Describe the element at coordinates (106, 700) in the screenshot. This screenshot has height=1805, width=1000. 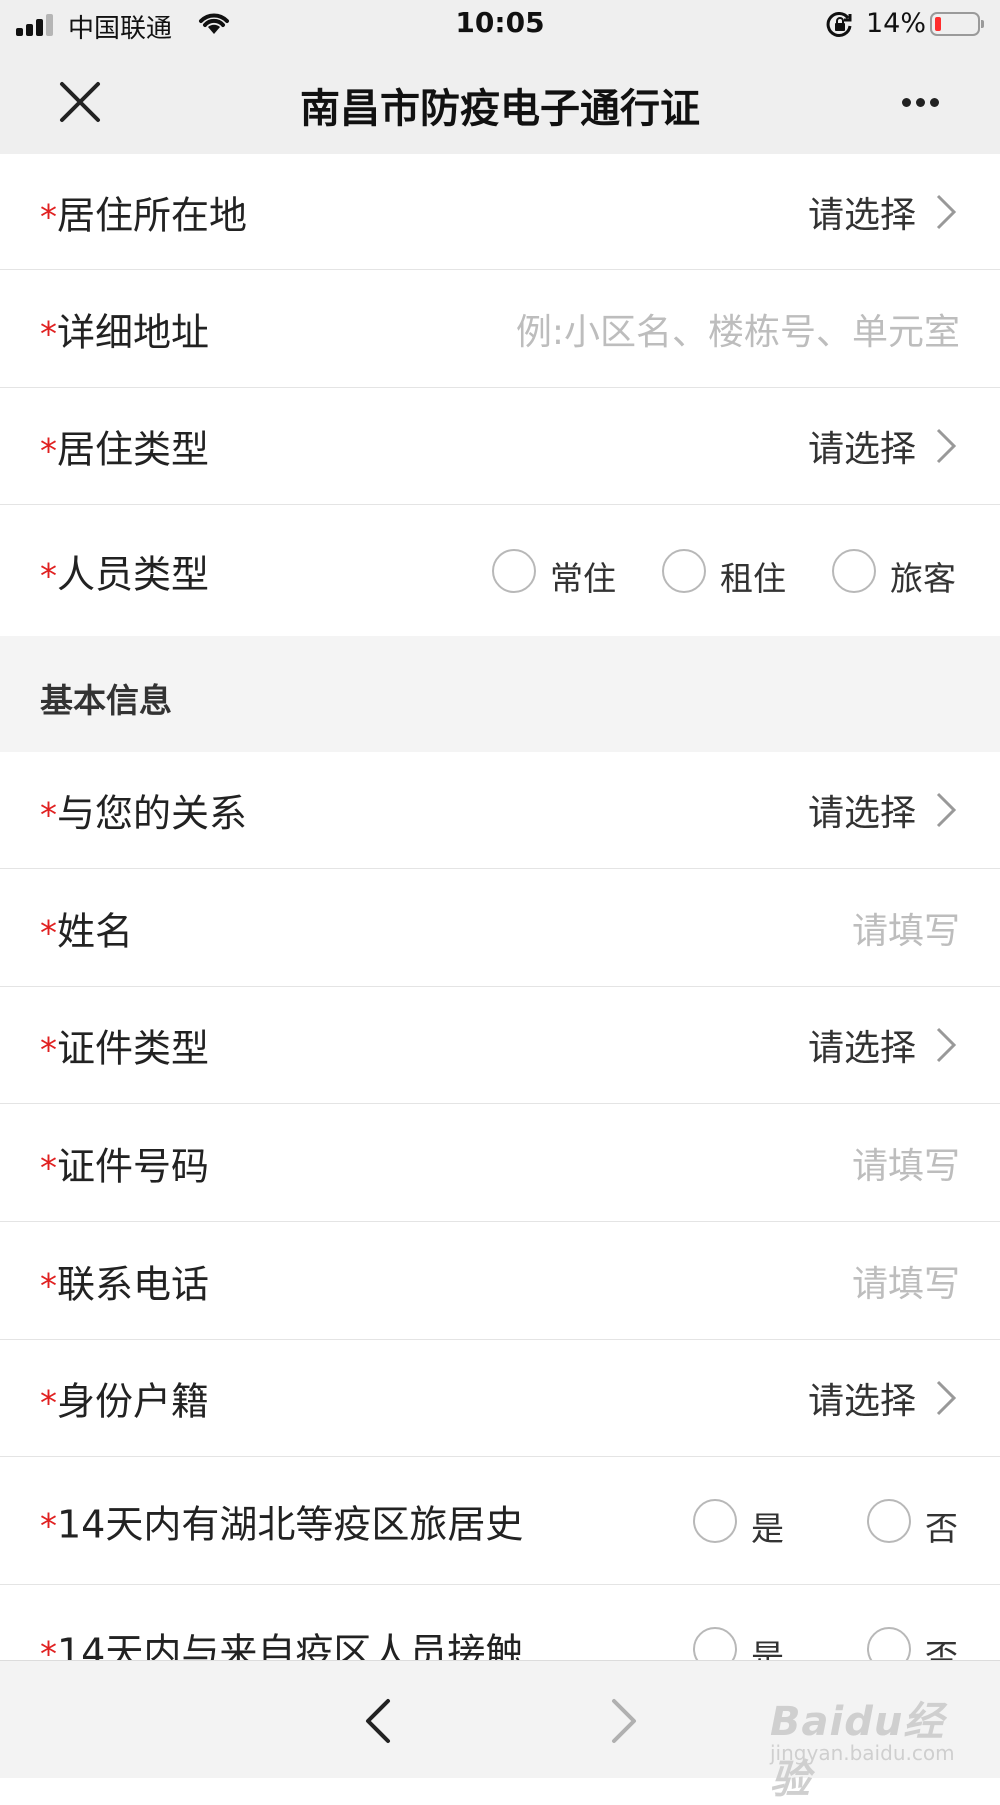
I see `section-title: 基本信息` at that location.